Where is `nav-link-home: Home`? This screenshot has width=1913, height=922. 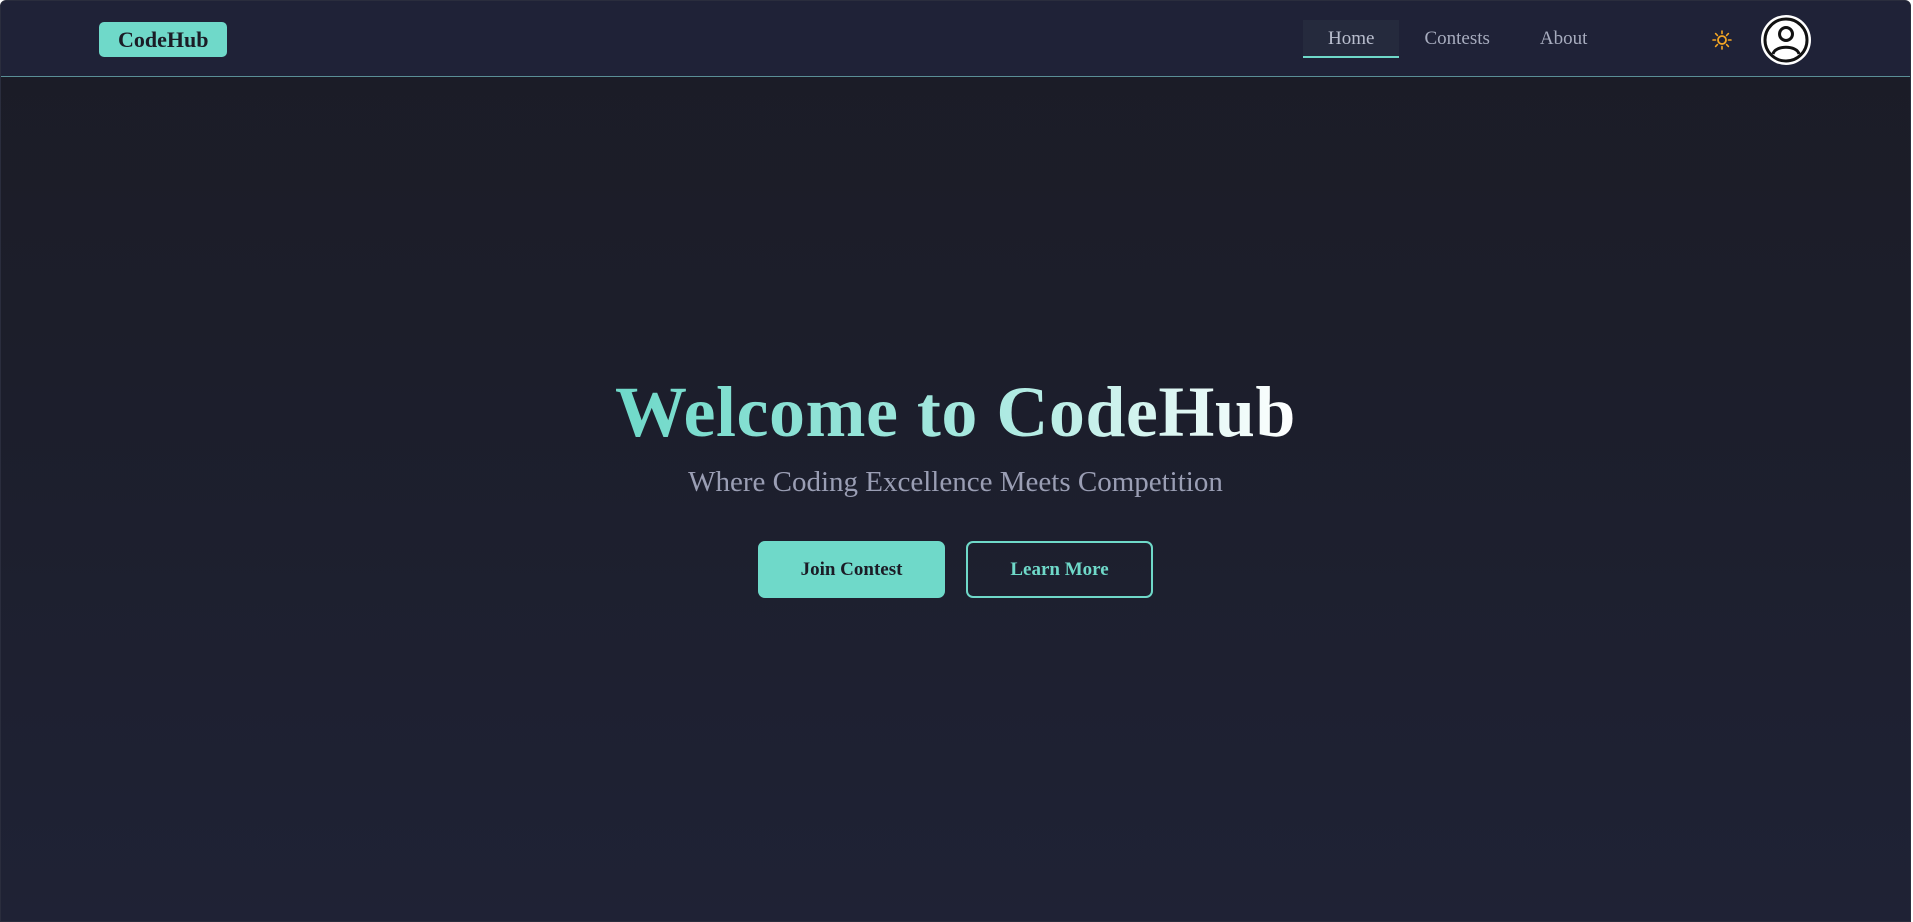 nav-link-home: Home is located at coordinates (1351, 39).